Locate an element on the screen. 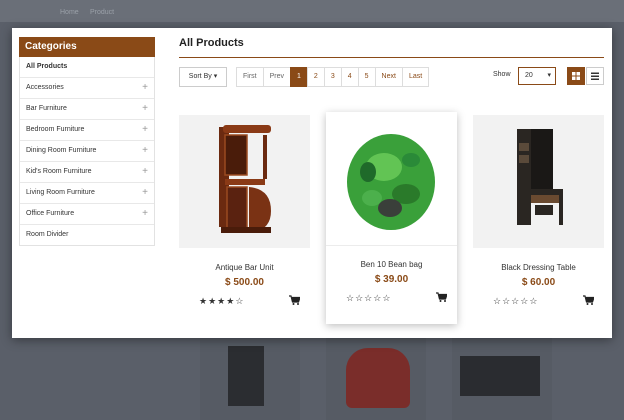 The width and height of the screenshot is (624, 420). background-header: Home Product is located at coordinates (312, 11).